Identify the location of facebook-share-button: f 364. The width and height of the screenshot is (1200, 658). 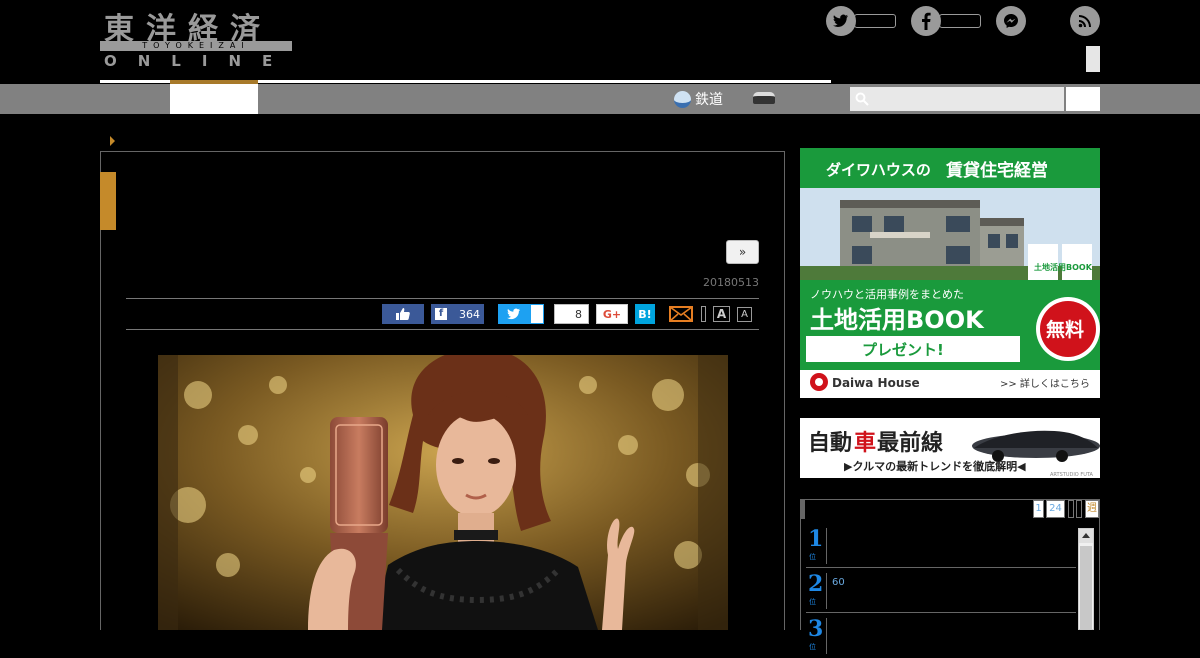
(457, 314).